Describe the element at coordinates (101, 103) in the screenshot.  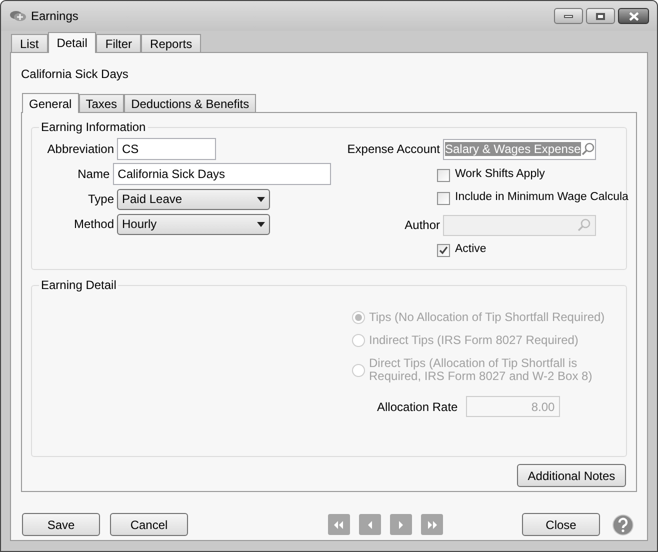
I see `tab: Taxes` at that location.